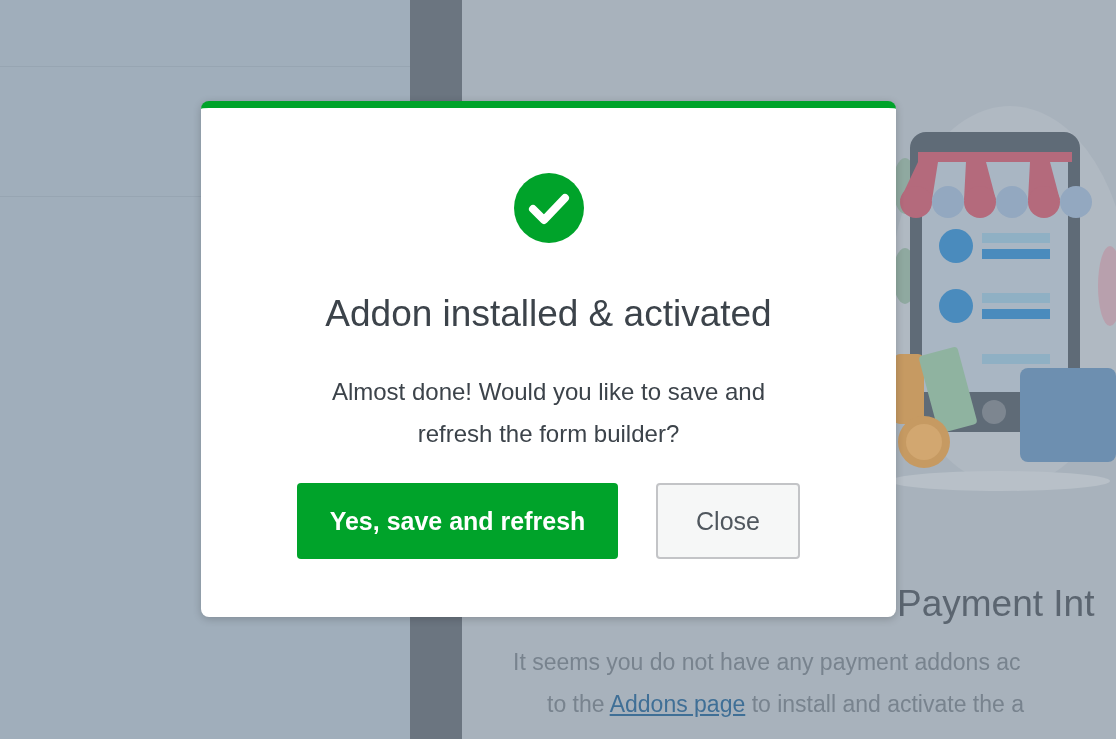  What do you see at coordinates (548, 314) in the screenshot?
I see `dialog-title: Addon installed & activated` at bounding box center [548, 314].